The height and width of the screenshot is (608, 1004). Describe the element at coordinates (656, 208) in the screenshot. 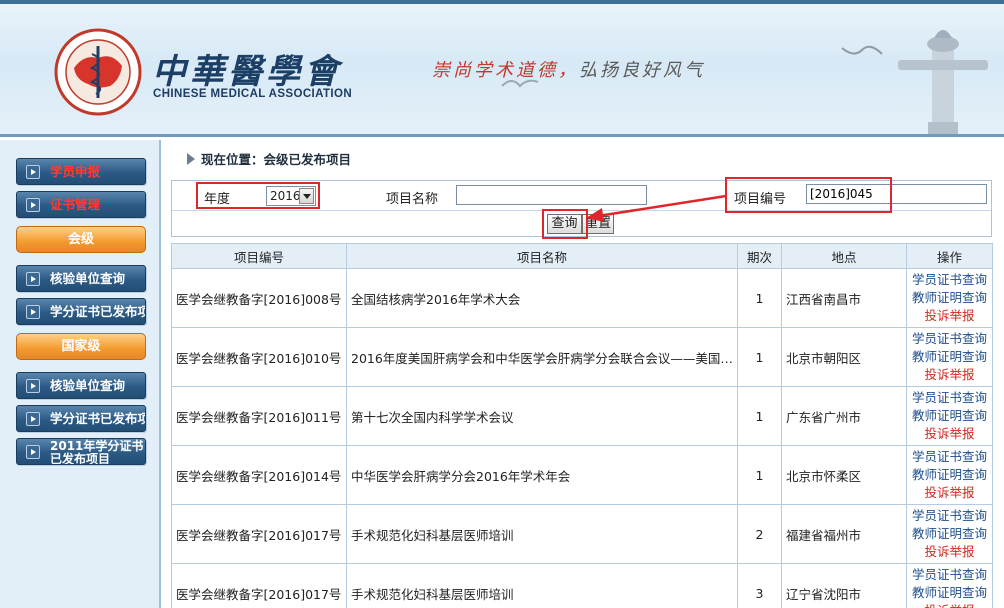

I see `red-arrow-icon` at that location.